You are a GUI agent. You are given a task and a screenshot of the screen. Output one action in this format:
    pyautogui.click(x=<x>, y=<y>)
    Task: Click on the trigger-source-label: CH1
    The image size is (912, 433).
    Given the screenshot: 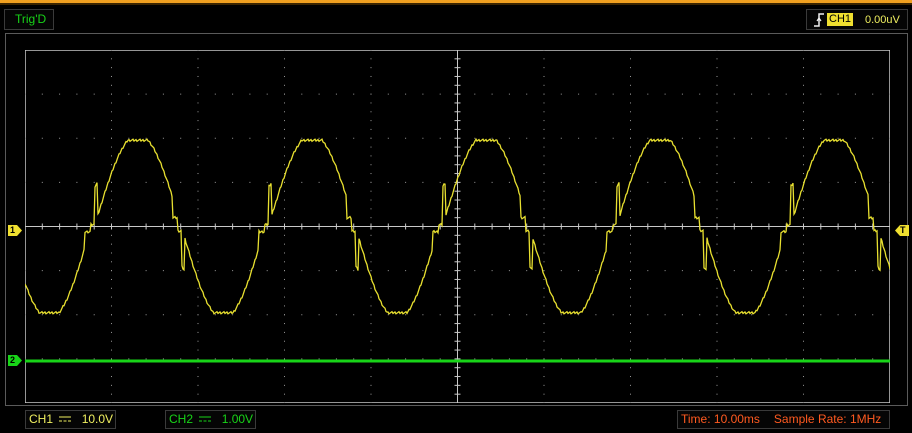 What is the action you would take?
    pyautogui.click(x=840, y=19)
    